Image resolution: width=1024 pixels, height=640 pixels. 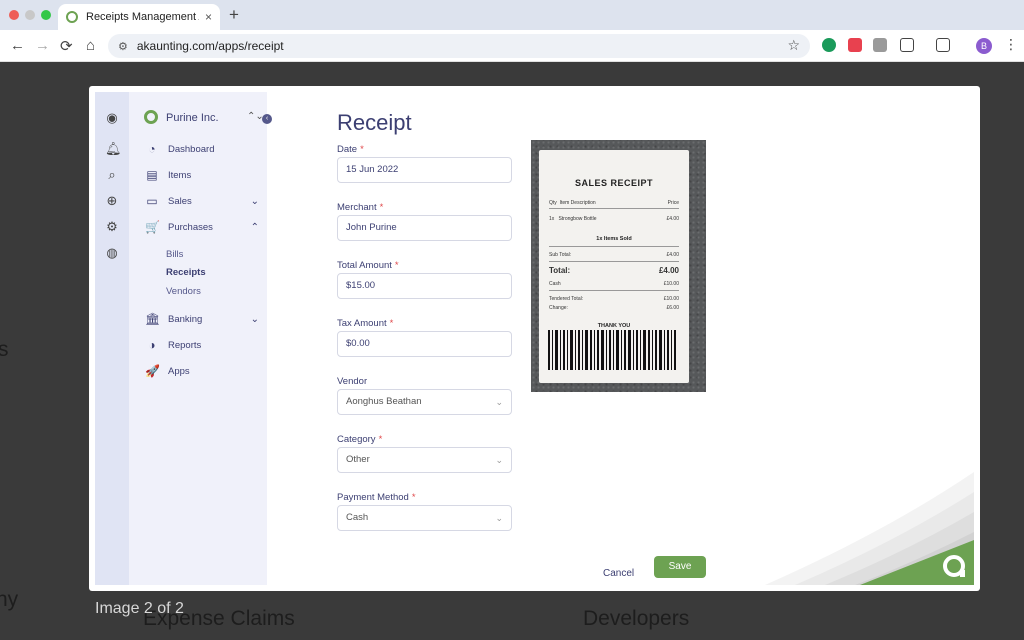 I want to click on box-icon: ▤, so click(x=152, y=175).